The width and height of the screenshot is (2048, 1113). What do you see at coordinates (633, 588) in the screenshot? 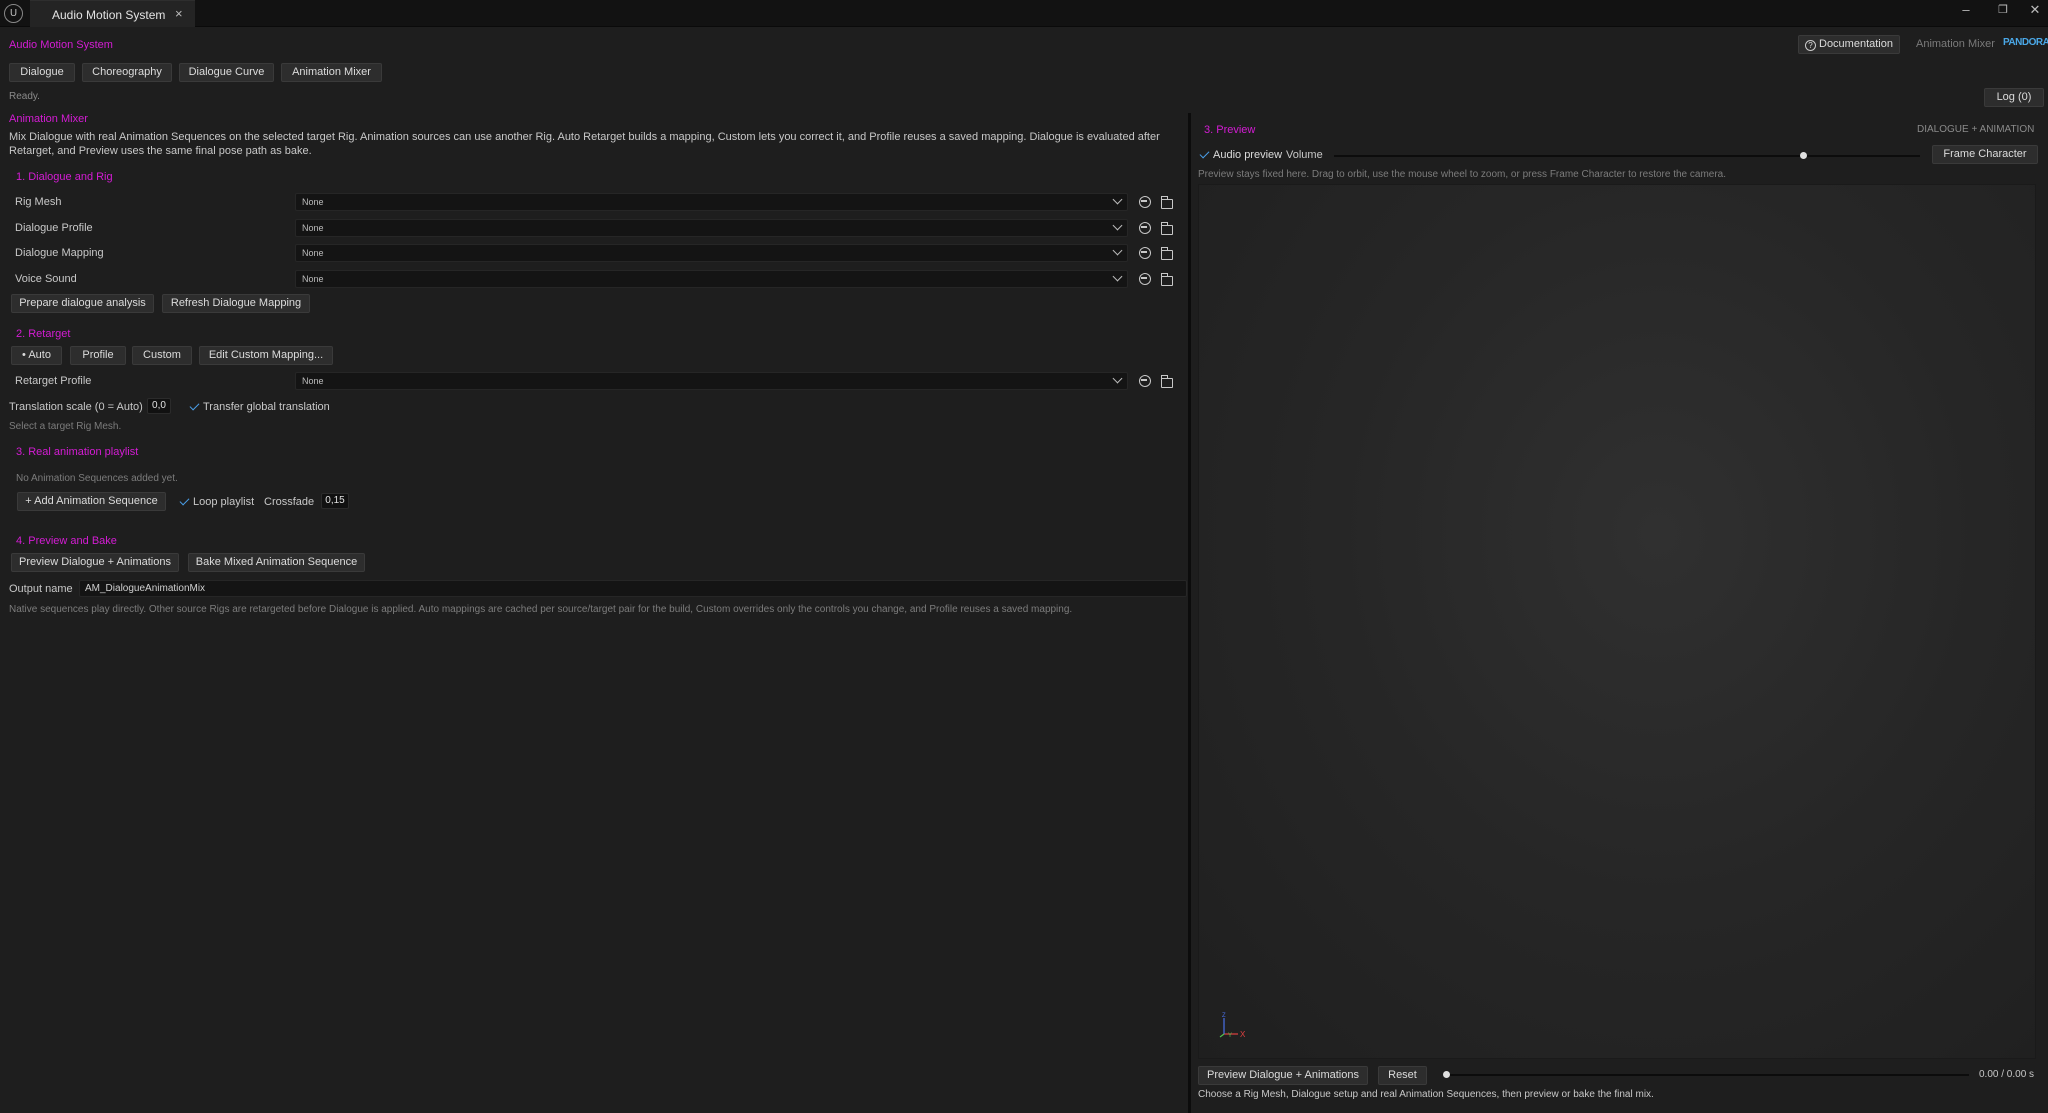
I see `output-name-input: AM_DialogueAnimationMix` at bounding box center [633, 588].